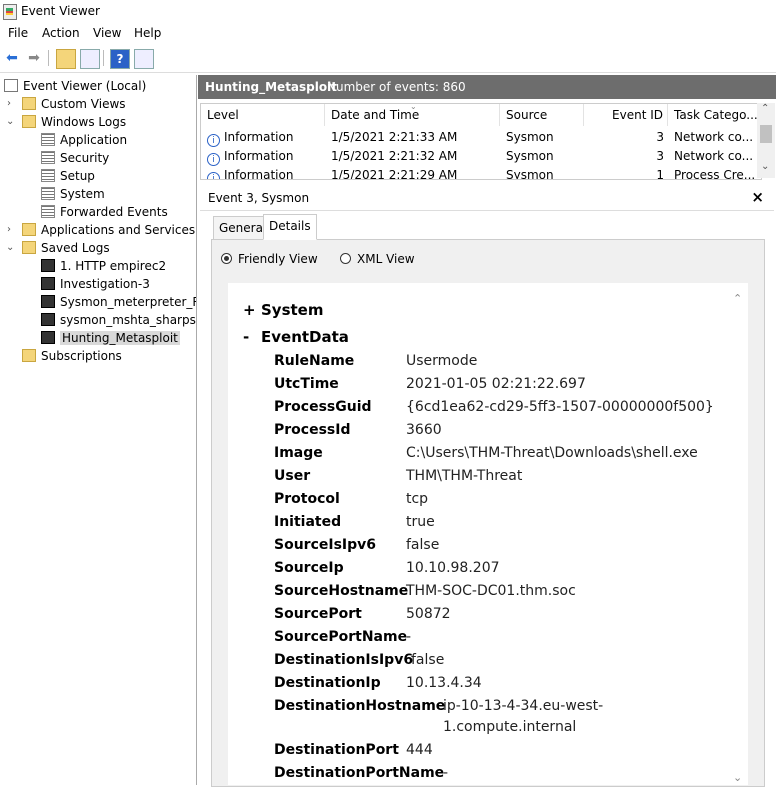 The height and width of the screenshot is (787, 776). I want to click on open-folder-icon, so click(66, 59).